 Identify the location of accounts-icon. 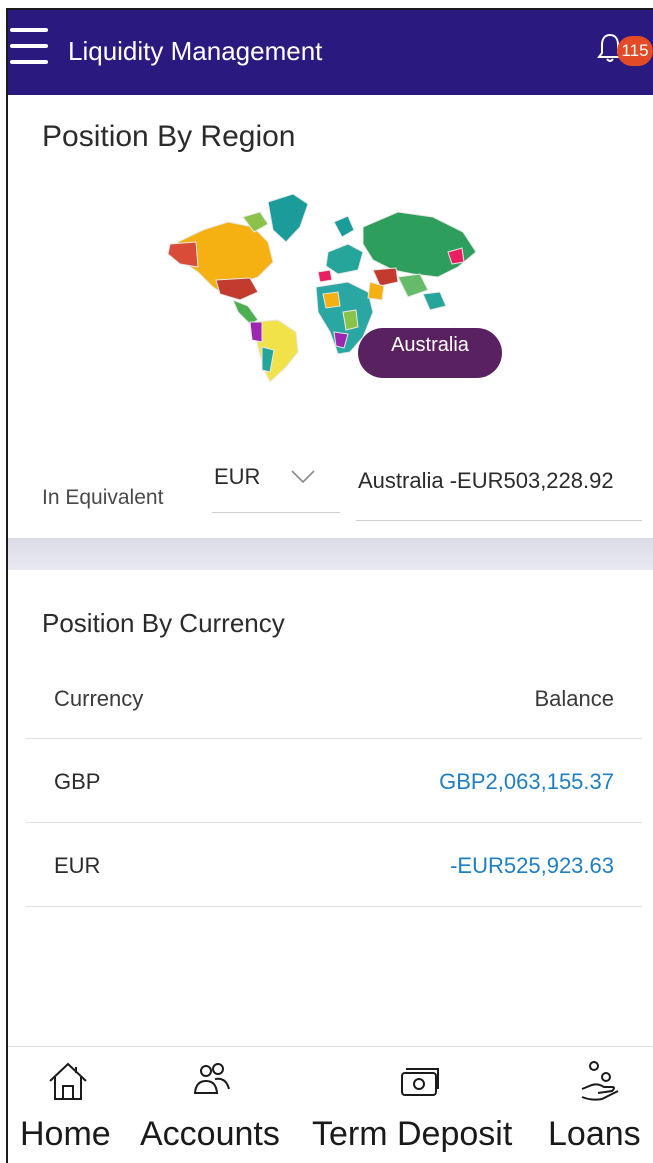
(211, 1078).